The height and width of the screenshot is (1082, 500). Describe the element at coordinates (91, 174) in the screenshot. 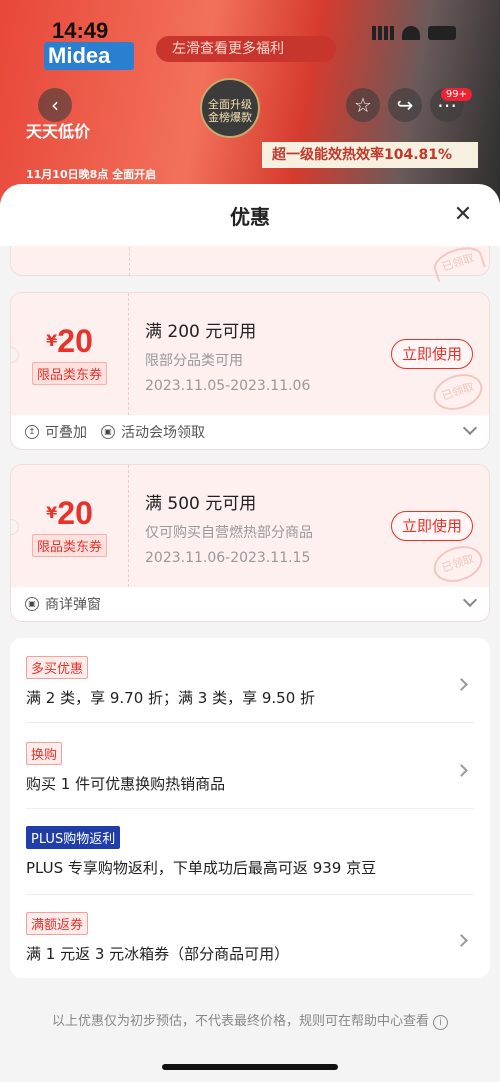

I see `event-subtitle: 11月10日晚8点 全面开启` at that location.